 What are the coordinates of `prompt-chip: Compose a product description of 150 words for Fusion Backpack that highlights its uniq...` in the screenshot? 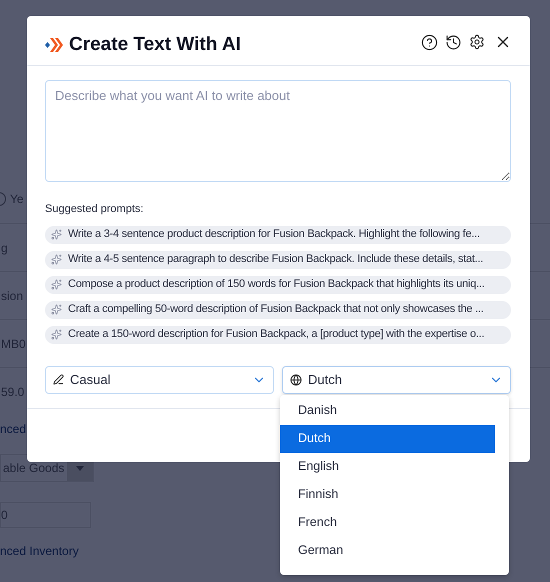 It's located at (278, 285).